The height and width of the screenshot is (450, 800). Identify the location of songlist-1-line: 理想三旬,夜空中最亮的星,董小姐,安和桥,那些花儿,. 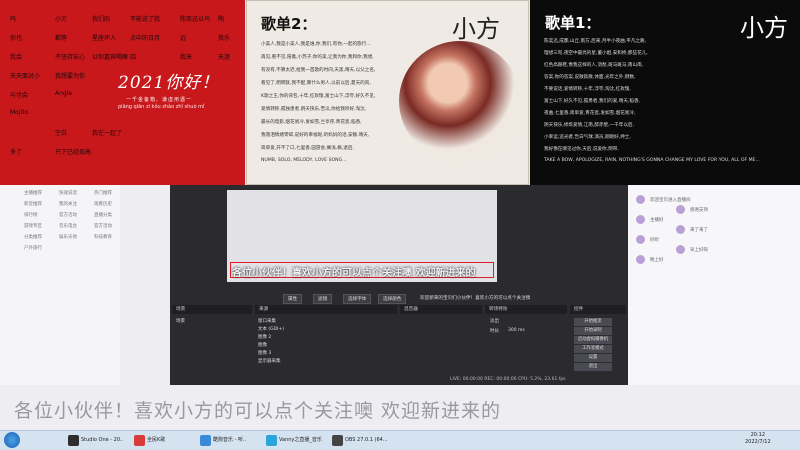
(596, 53).